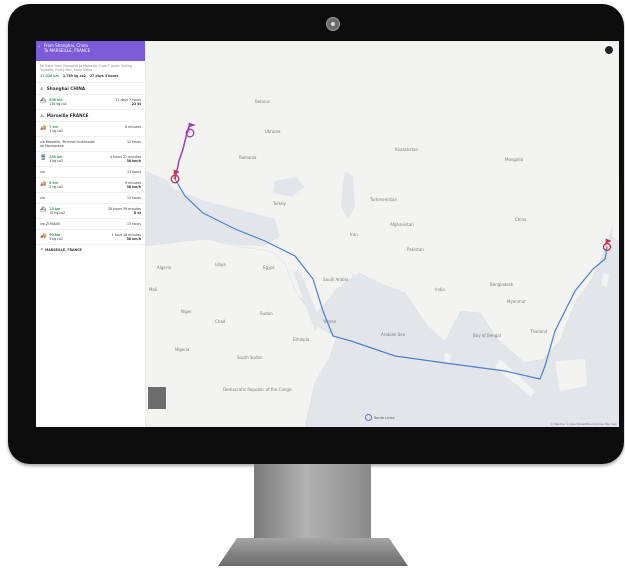 Image resolution: width=625 pixels, height=571 pixels. What do you see at coordinates (43, 157) in the screenshot?
I see `train-icon: 🚆` at bounding box center [43, 157].